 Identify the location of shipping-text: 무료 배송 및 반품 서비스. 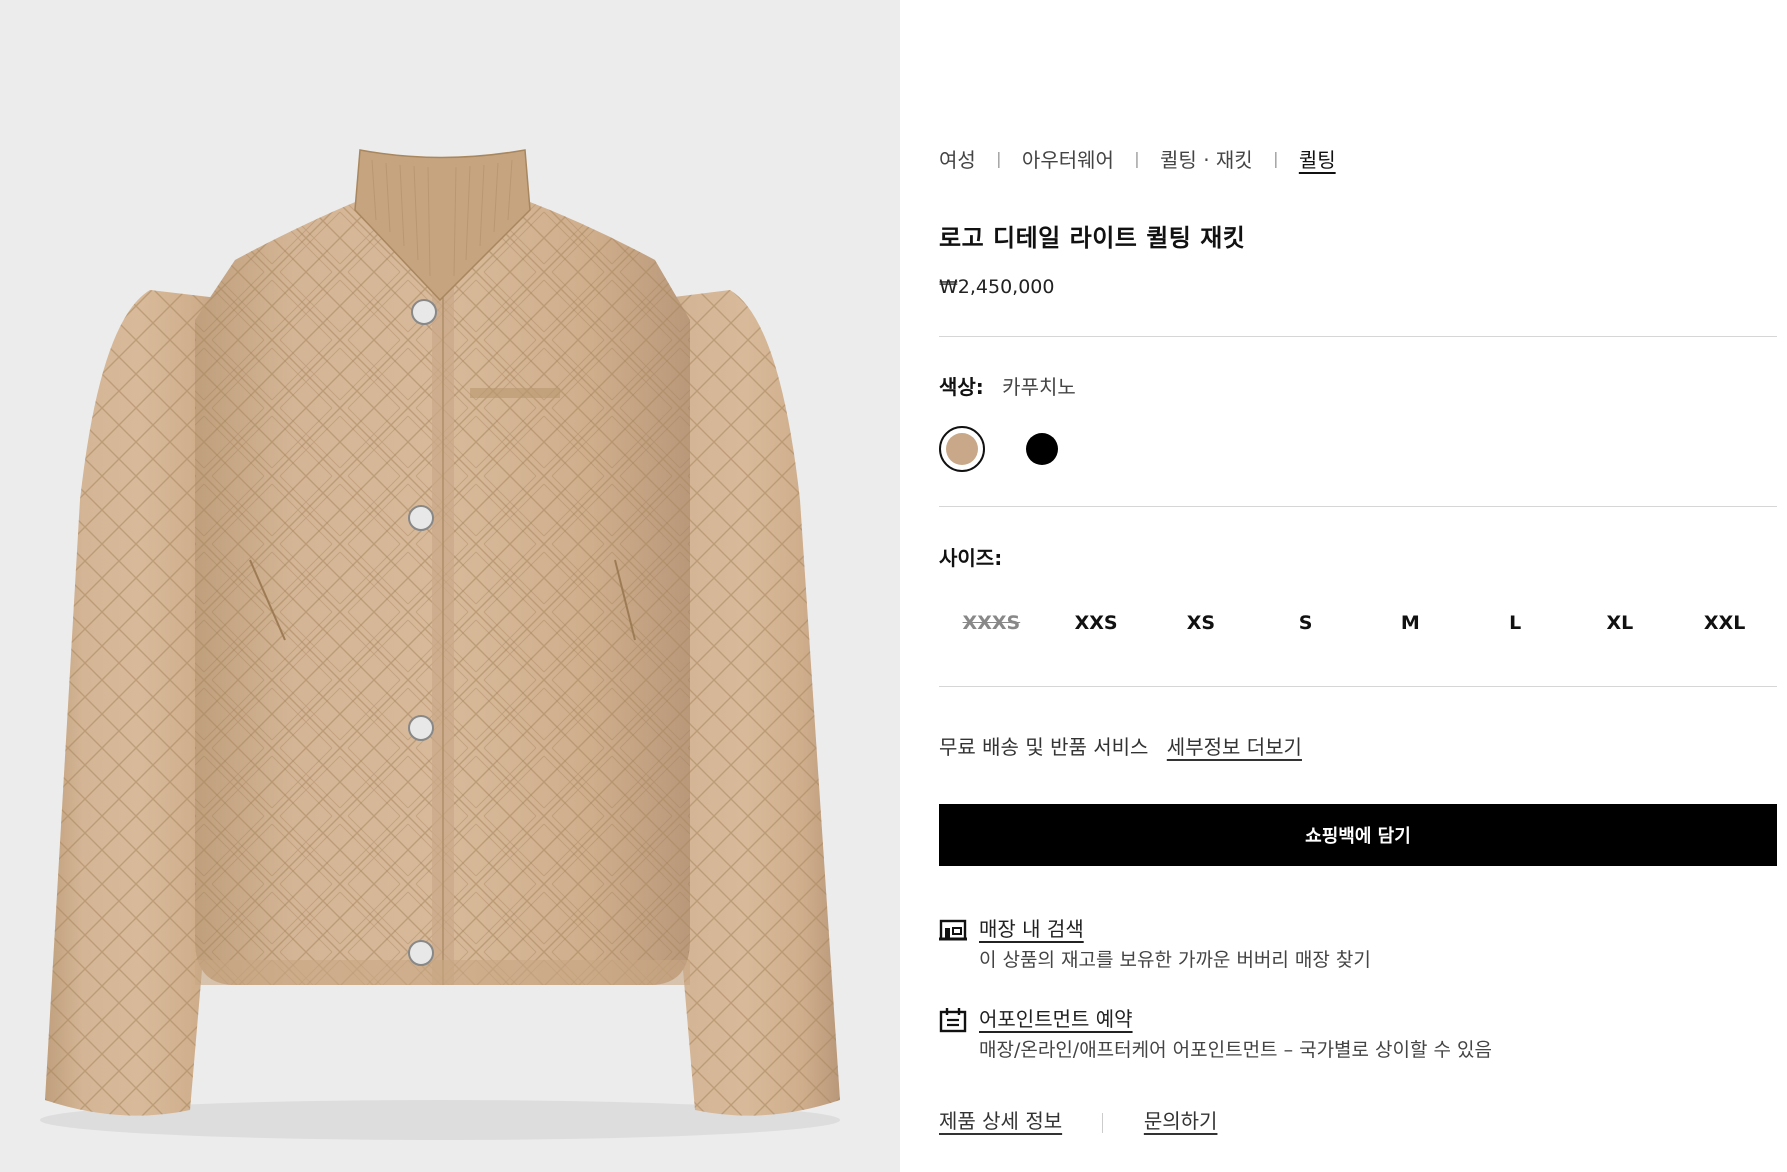
(1044, 747).